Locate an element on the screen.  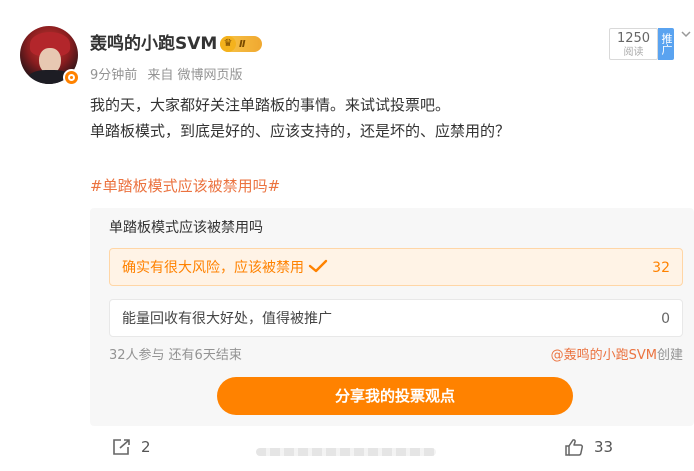
blurred-content is located at coordinates (346, 452).